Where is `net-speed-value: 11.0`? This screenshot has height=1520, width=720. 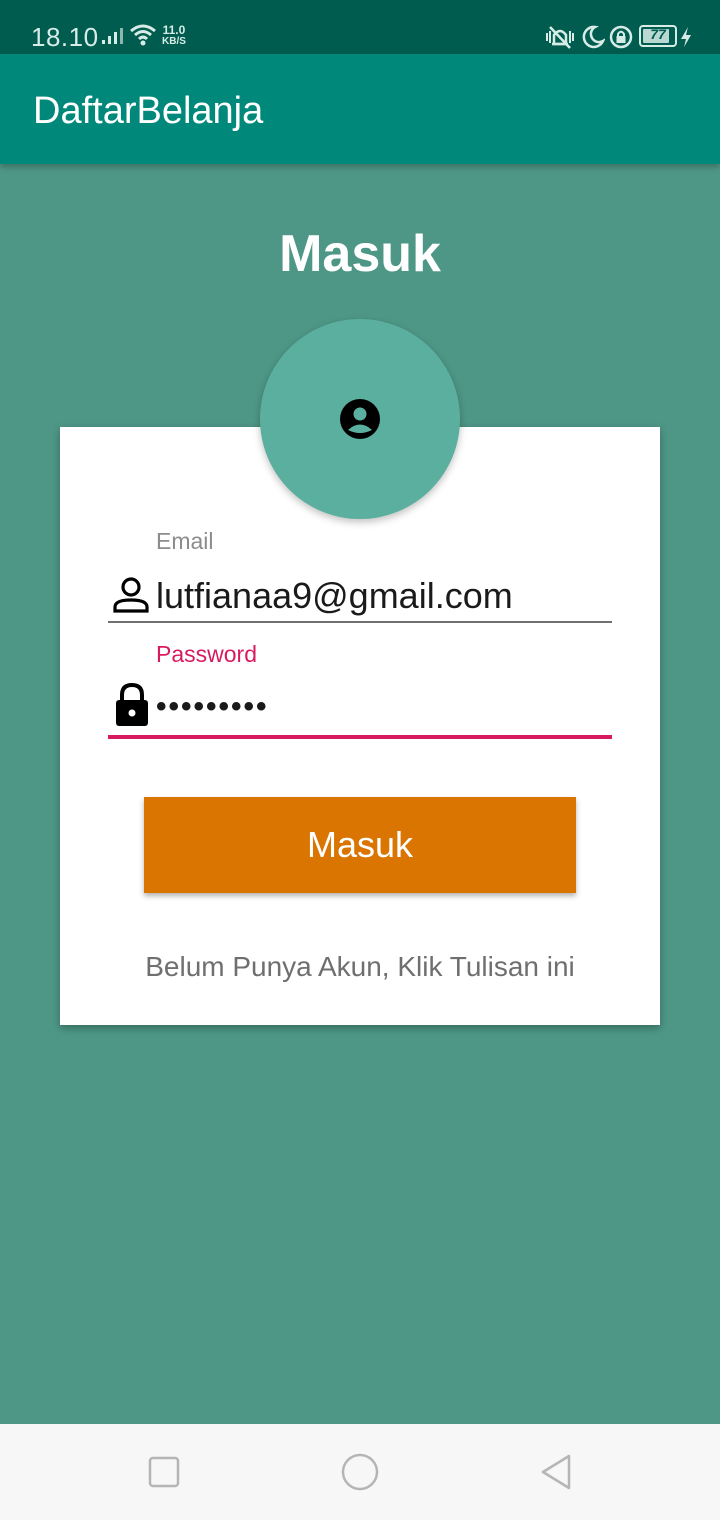
net-speed-value: 11.0 is located at coordinates (174, 30).